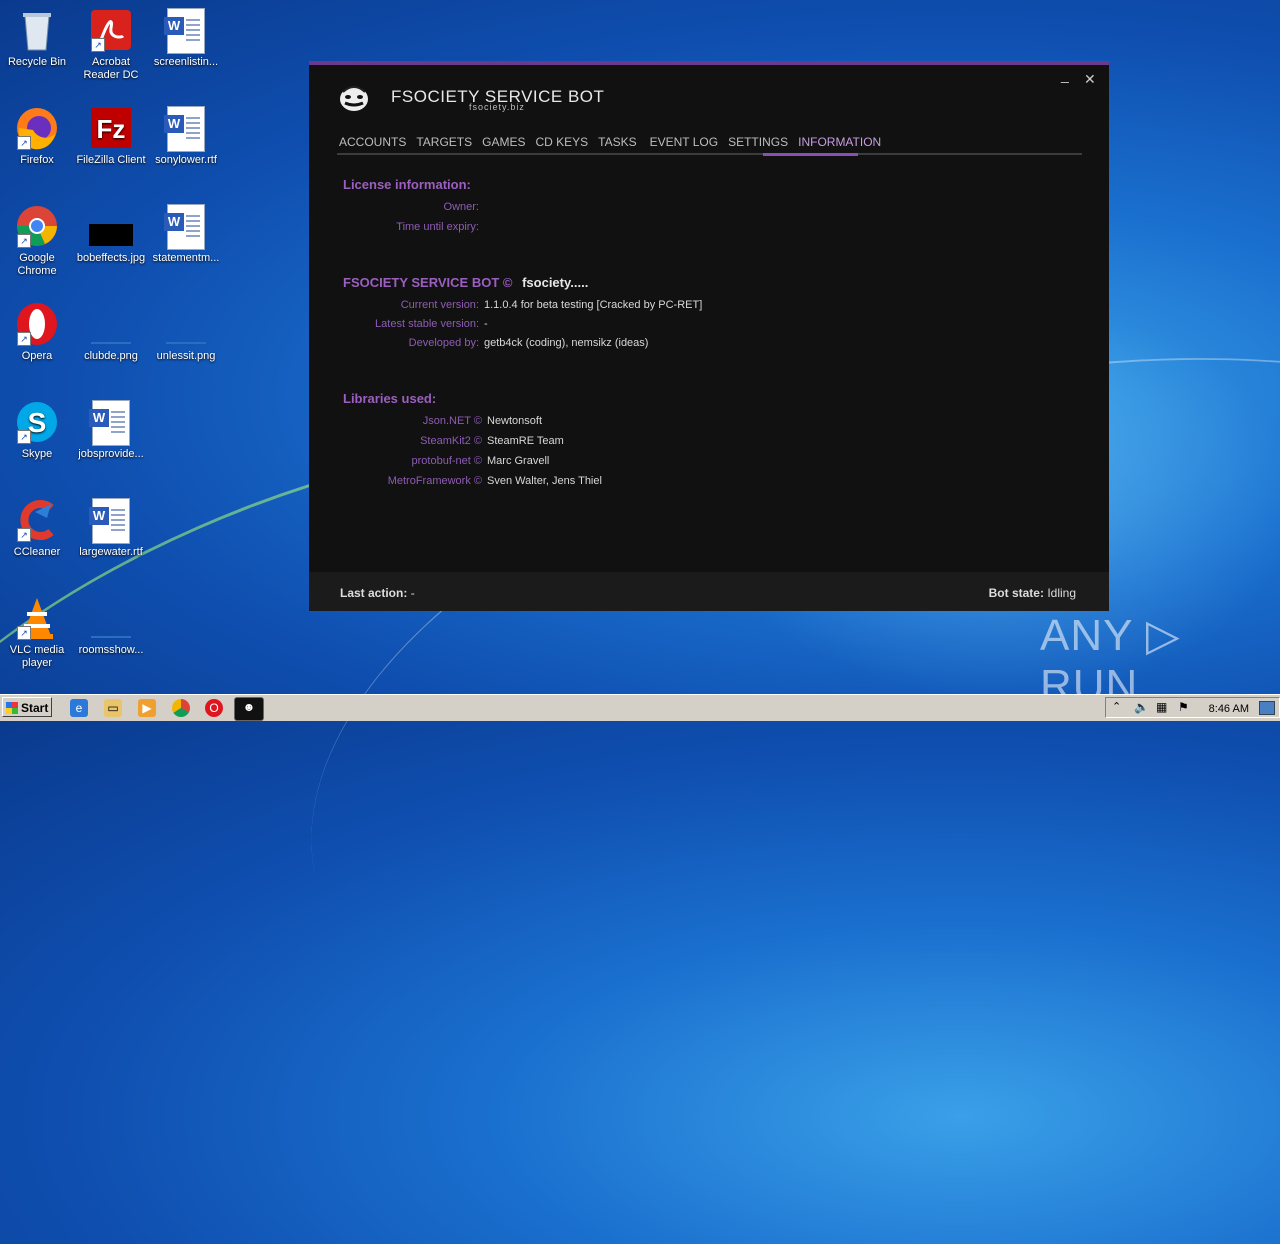 The image size is (1280, 1244). What do you see at coordinates (37, 30) in the screenshot?
I see `recycle-bin-icon` at bounding box center [37, 30].